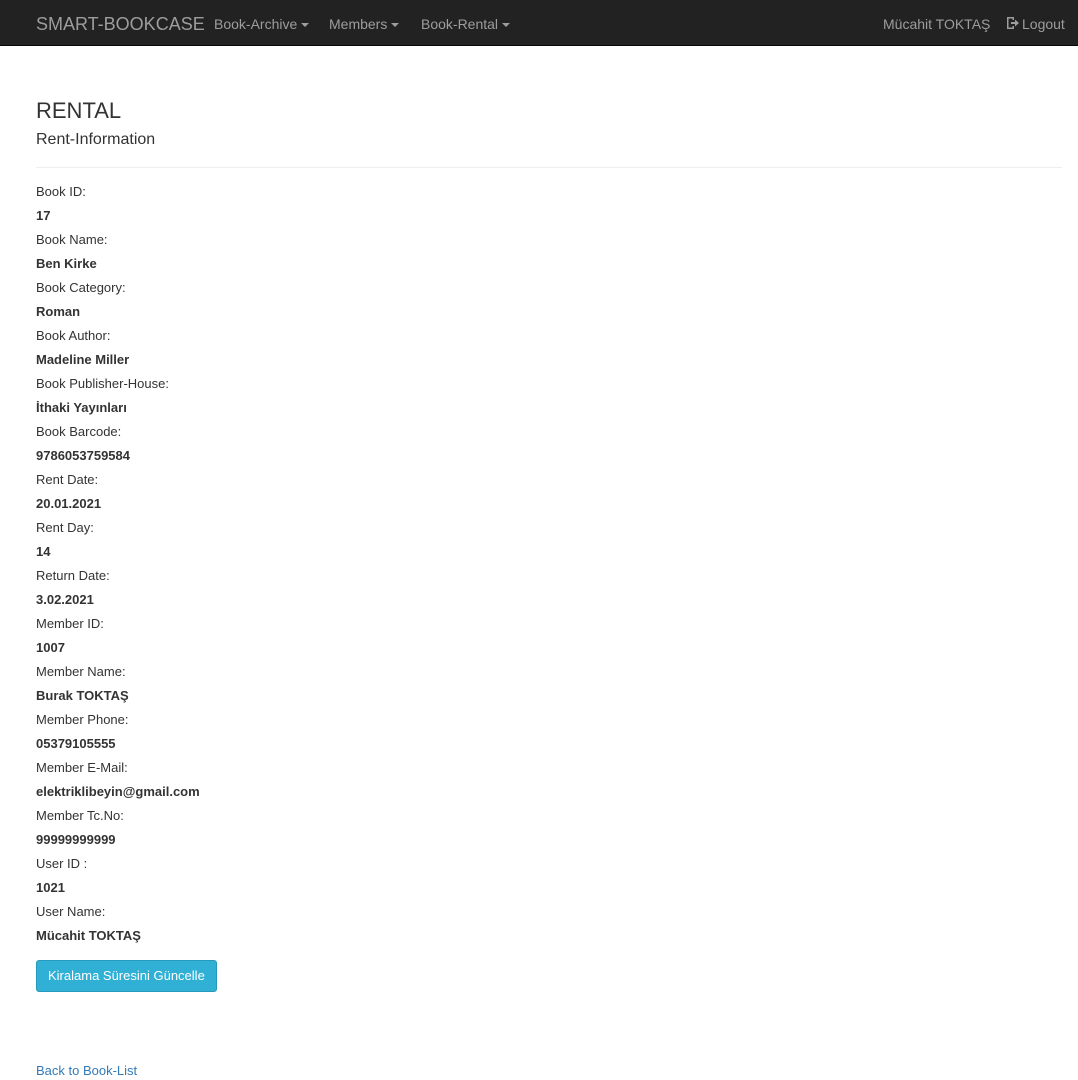 This screenshot has width=1078, height=1080. I want to click on detail-value: Burak TOKTAŞ, so click(82, 695).